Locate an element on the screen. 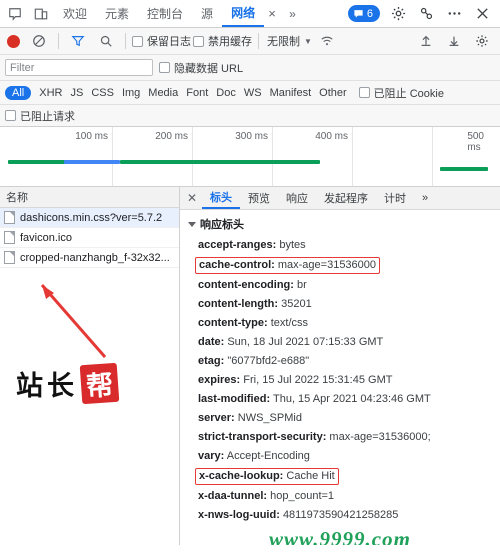 This screenshot has width=500, height=553. watermark-badge: 帮 is located at coordinates (99, 383).